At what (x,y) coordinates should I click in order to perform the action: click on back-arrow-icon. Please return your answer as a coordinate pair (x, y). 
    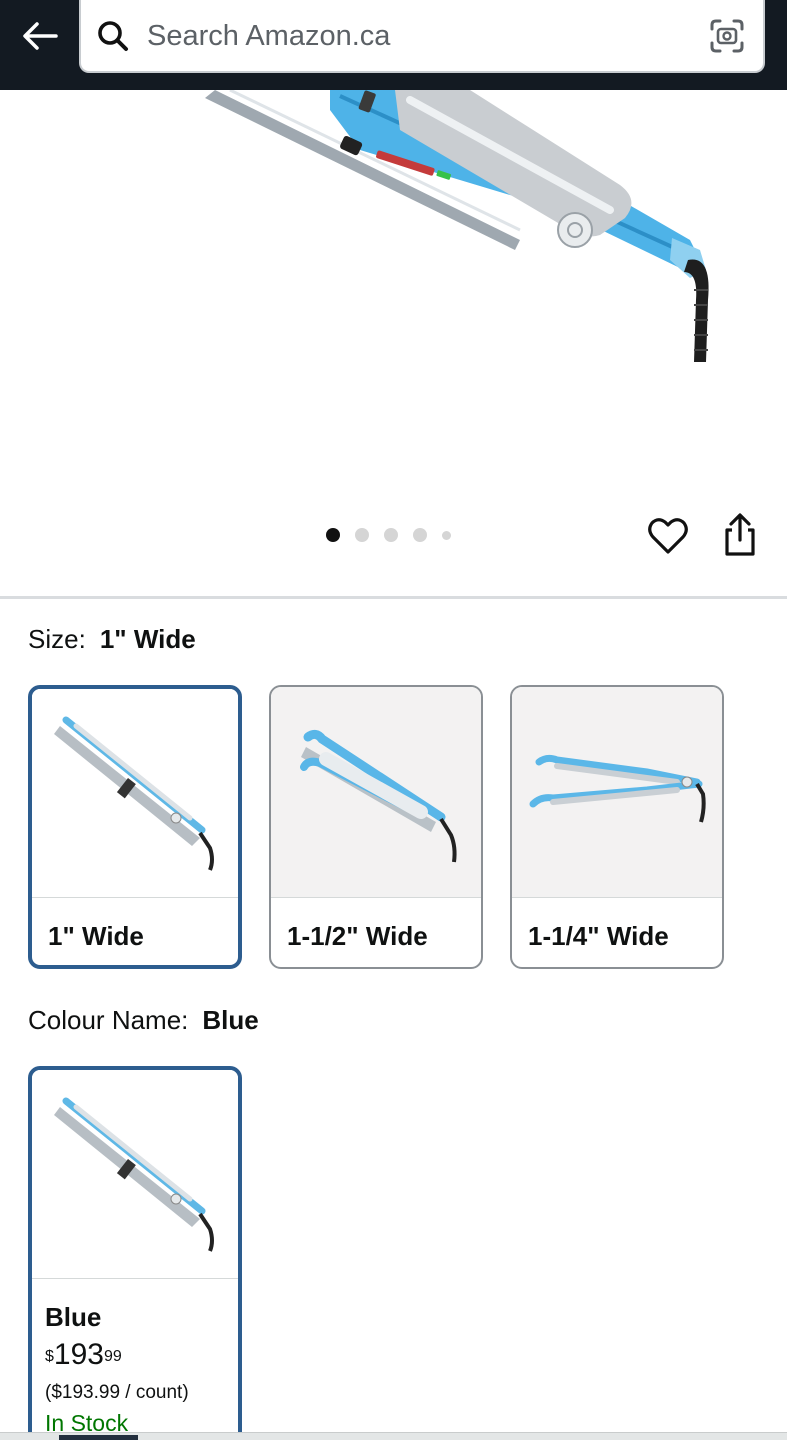
    Looking at the image, I should click on (40, 36).